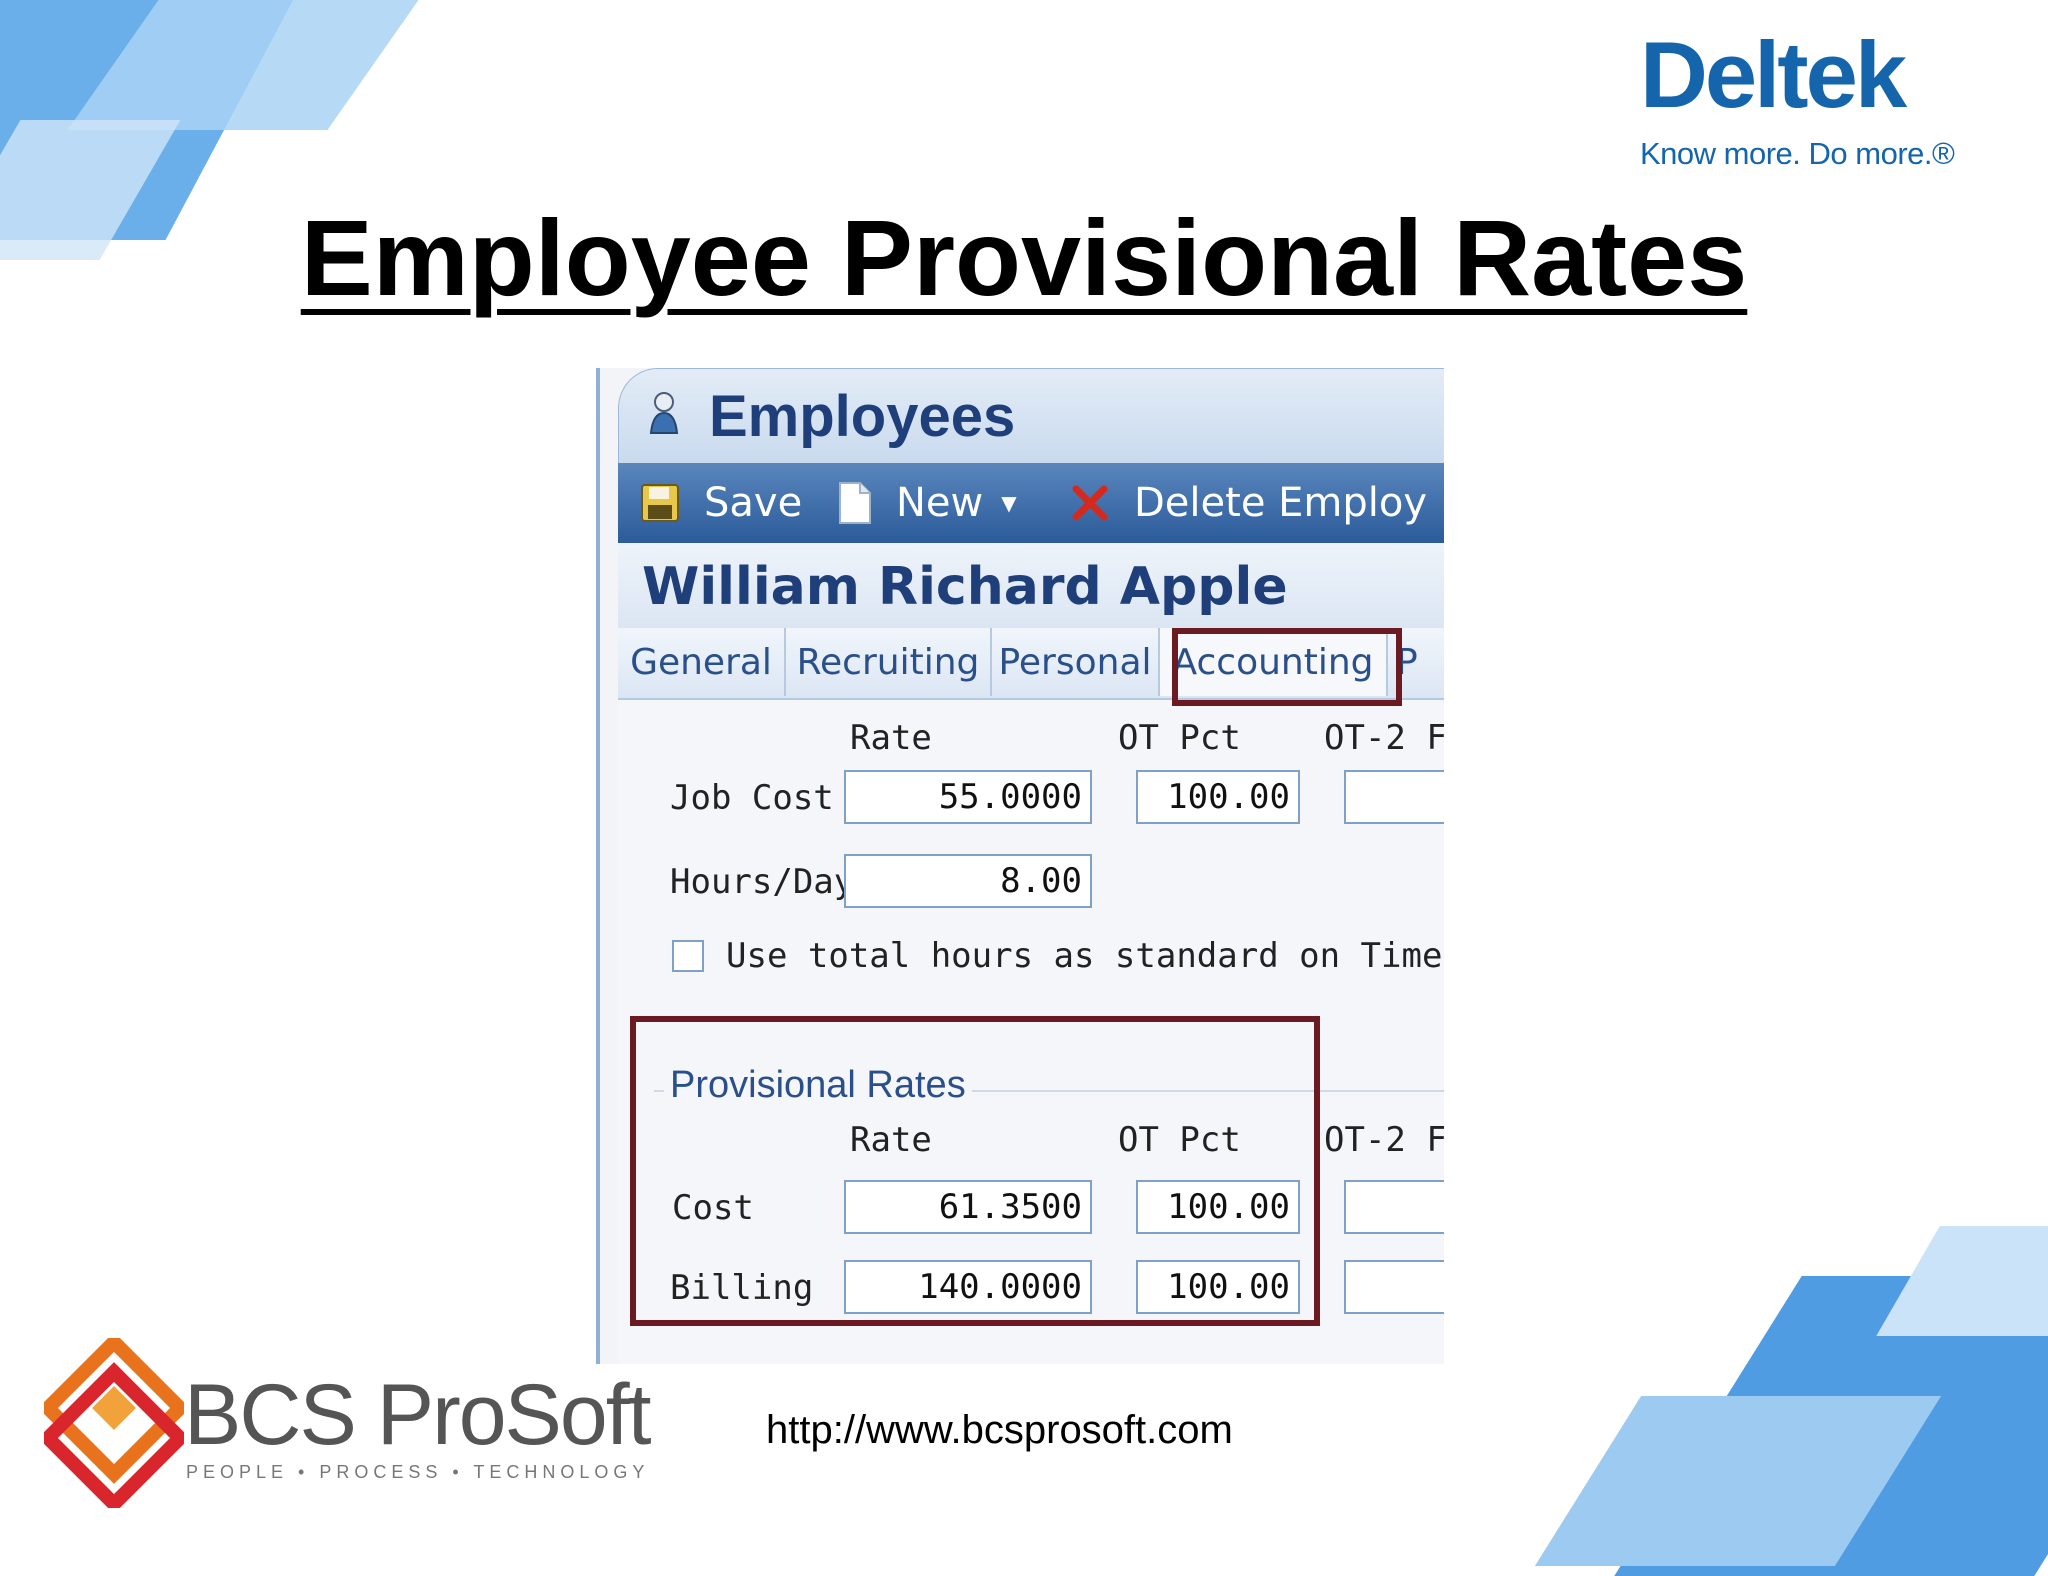 Image resolution: width=2048 pixels, height=1576 pixels. Describe the element at coordinates (968, 797) in the screenshot. I see `job-cost-rate-field: 55.0000` at that location.